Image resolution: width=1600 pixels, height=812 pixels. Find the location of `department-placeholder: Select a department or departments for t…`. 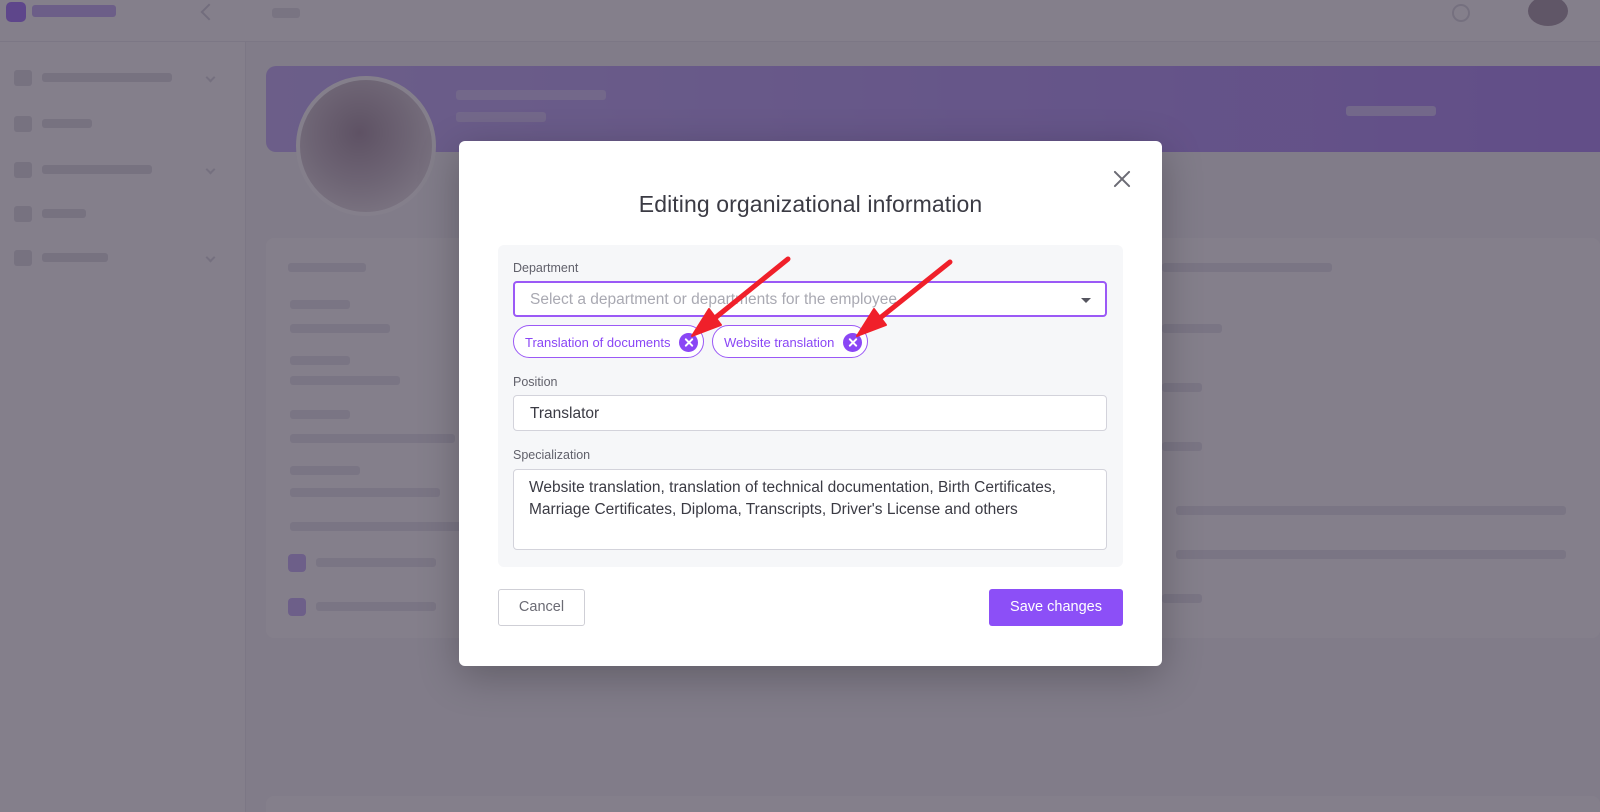

department-placeholder: Select a department or departments for t… is located at coordinates (714, 299).